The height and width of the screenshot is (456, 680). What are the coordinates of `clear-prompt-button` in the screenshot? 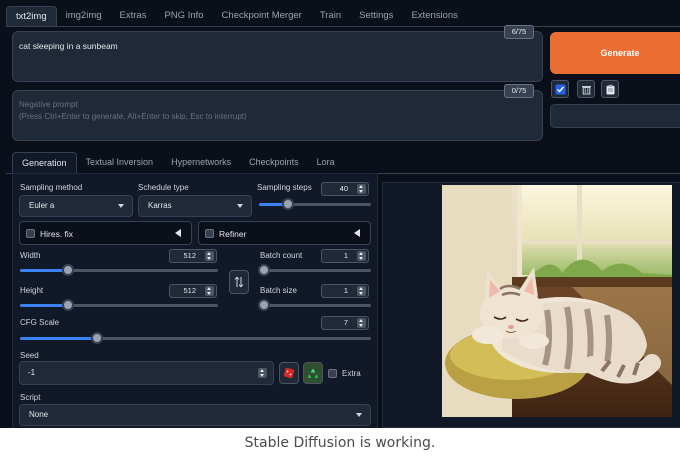 It's located at (586, 89).